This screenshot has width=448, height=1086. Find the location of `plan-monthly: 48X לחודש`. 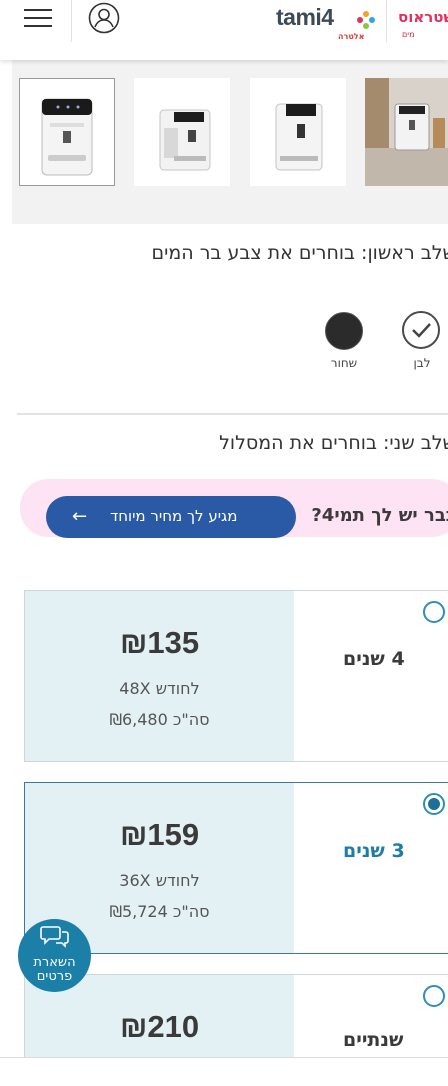

plan-monthly: 48X לחודש is located at coordinates (159, 688).